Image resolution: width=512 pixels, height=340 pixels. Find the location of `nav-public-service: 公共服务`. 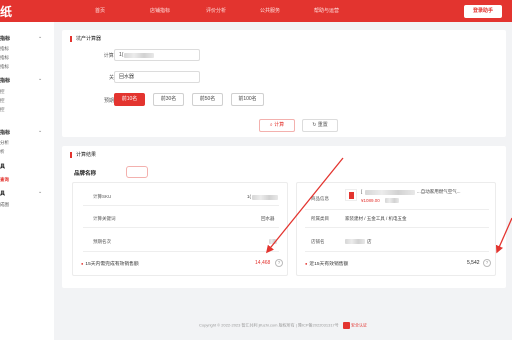

nav-public-service: 公共服务 is located at coordinates (270, 10).